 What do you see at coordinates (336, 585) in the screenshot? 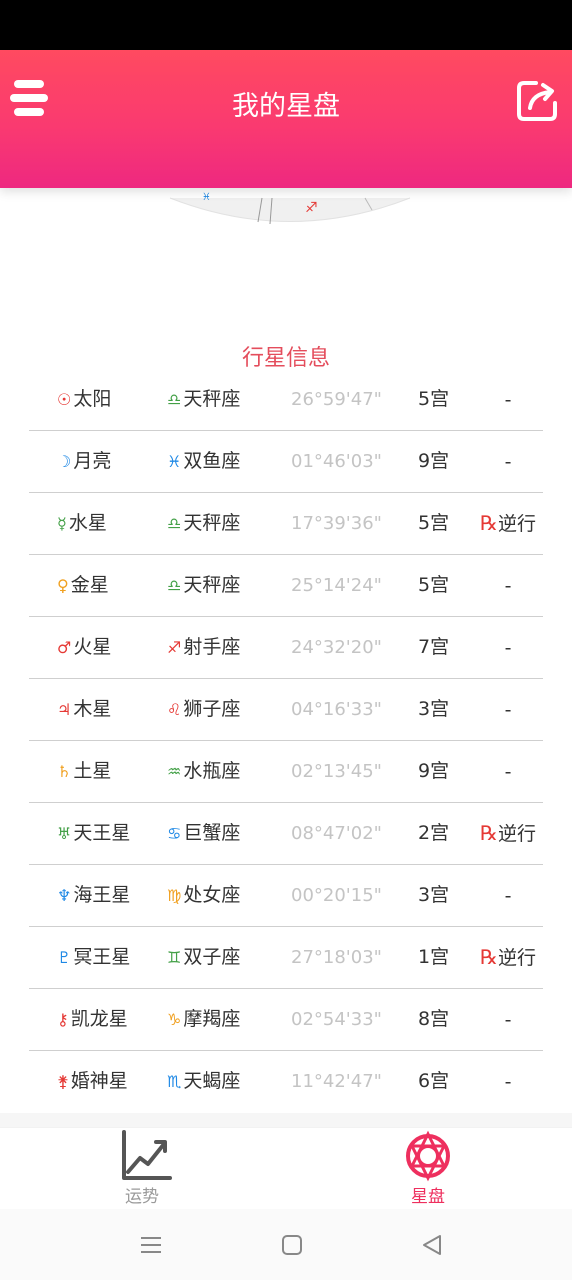
I see `degree: 25°14'24"` at bounding box center [336, 585].